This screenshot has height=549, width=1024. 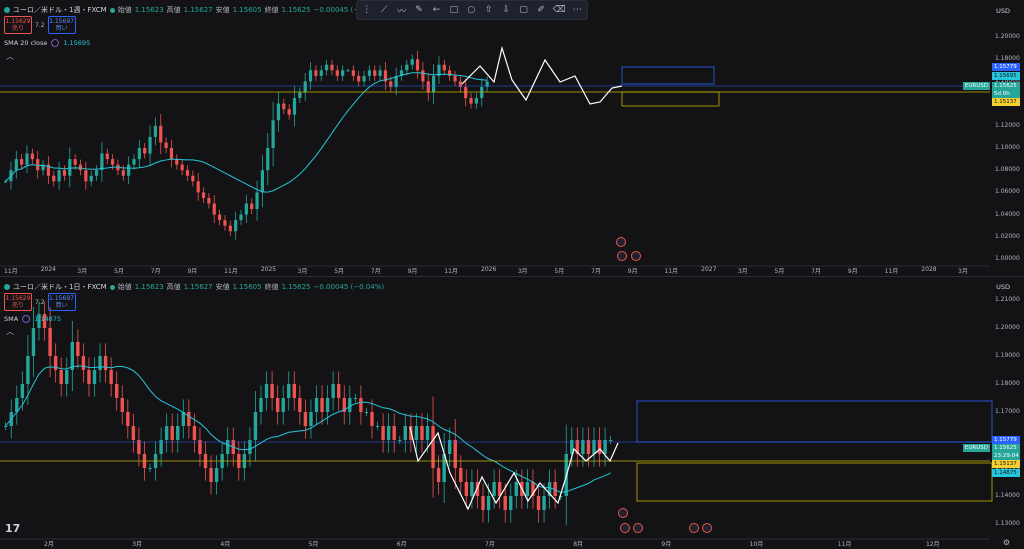 What do you see at coordinates (296, 10) in the screenshot?
I see `close-value: 1.15625` at bounding box center [296, 10].